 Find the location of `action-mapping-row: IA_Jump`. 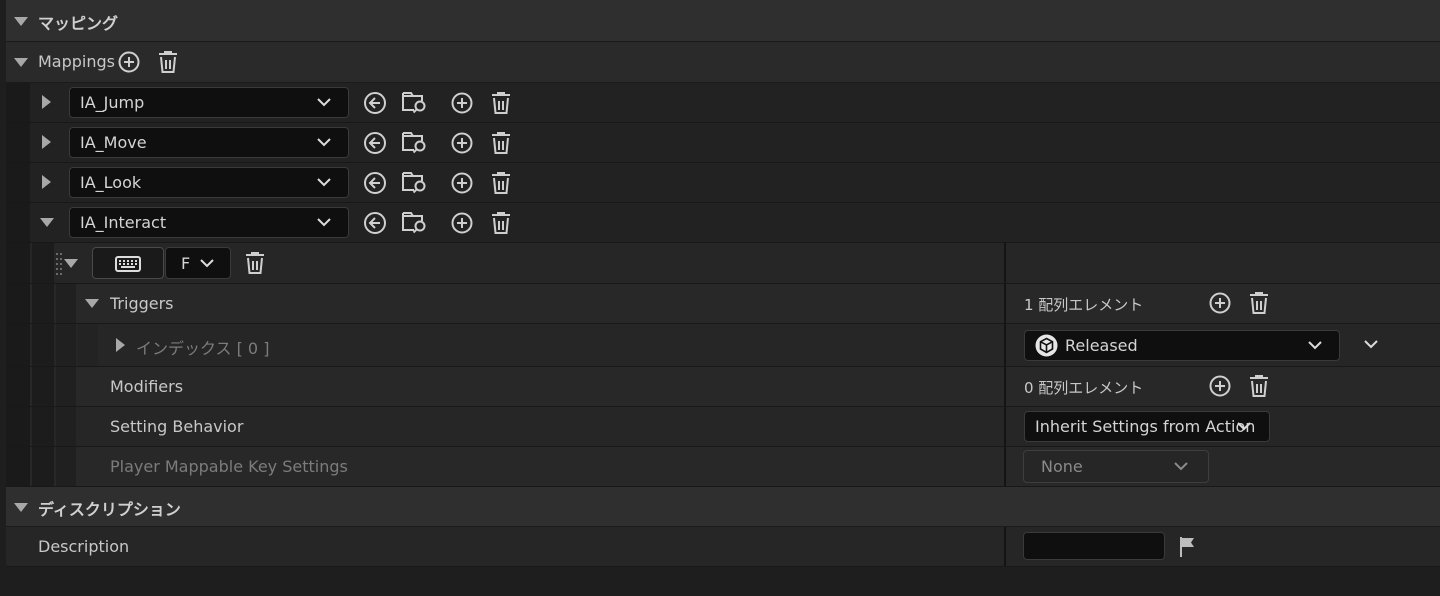

action-mapping-row: IA_Jump is located at coordinates (723, 103).